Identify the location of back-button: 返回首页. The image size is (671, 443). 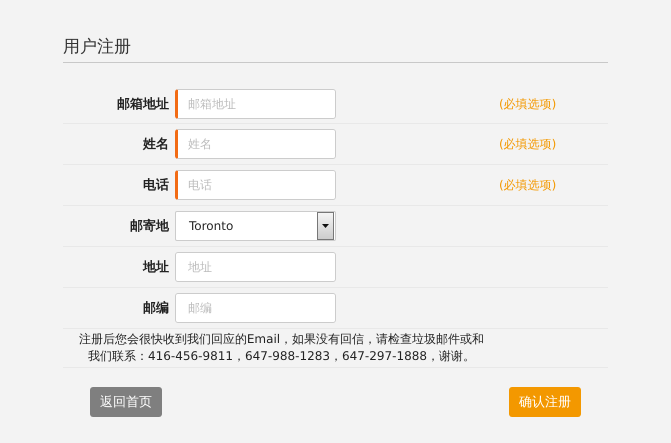
(126, 402).